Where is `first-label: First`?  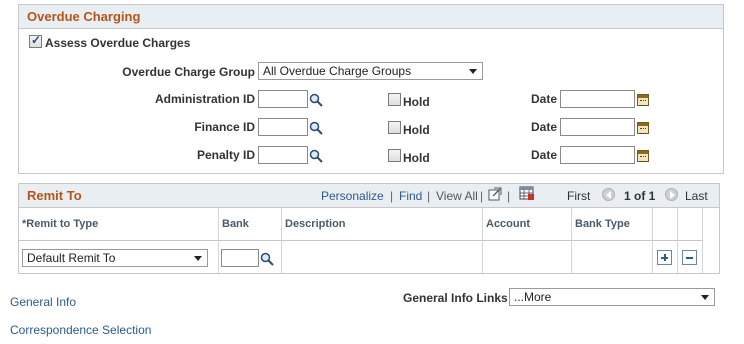 first-label: First is located at coordinates (579, 196).